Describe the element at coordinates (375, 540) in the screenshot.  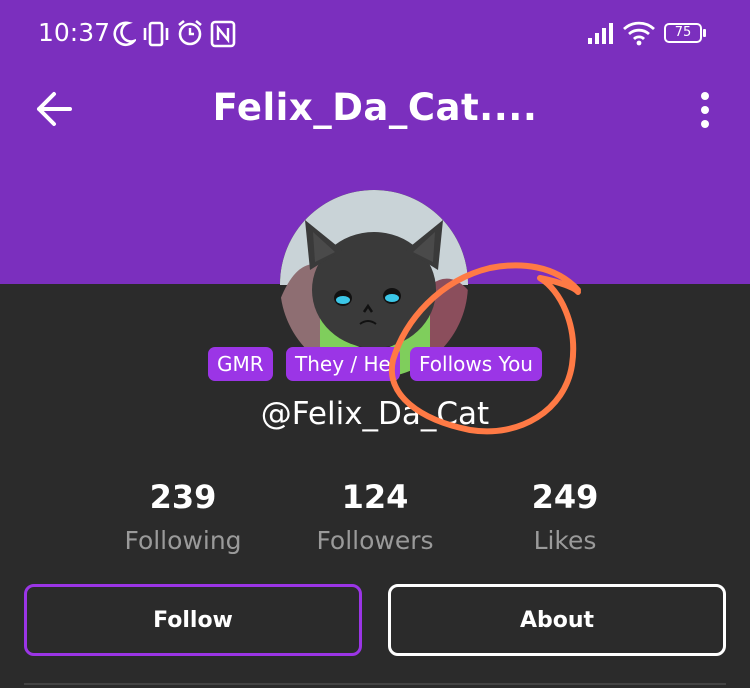
I see `stat-followers-label: Followers` at that location.